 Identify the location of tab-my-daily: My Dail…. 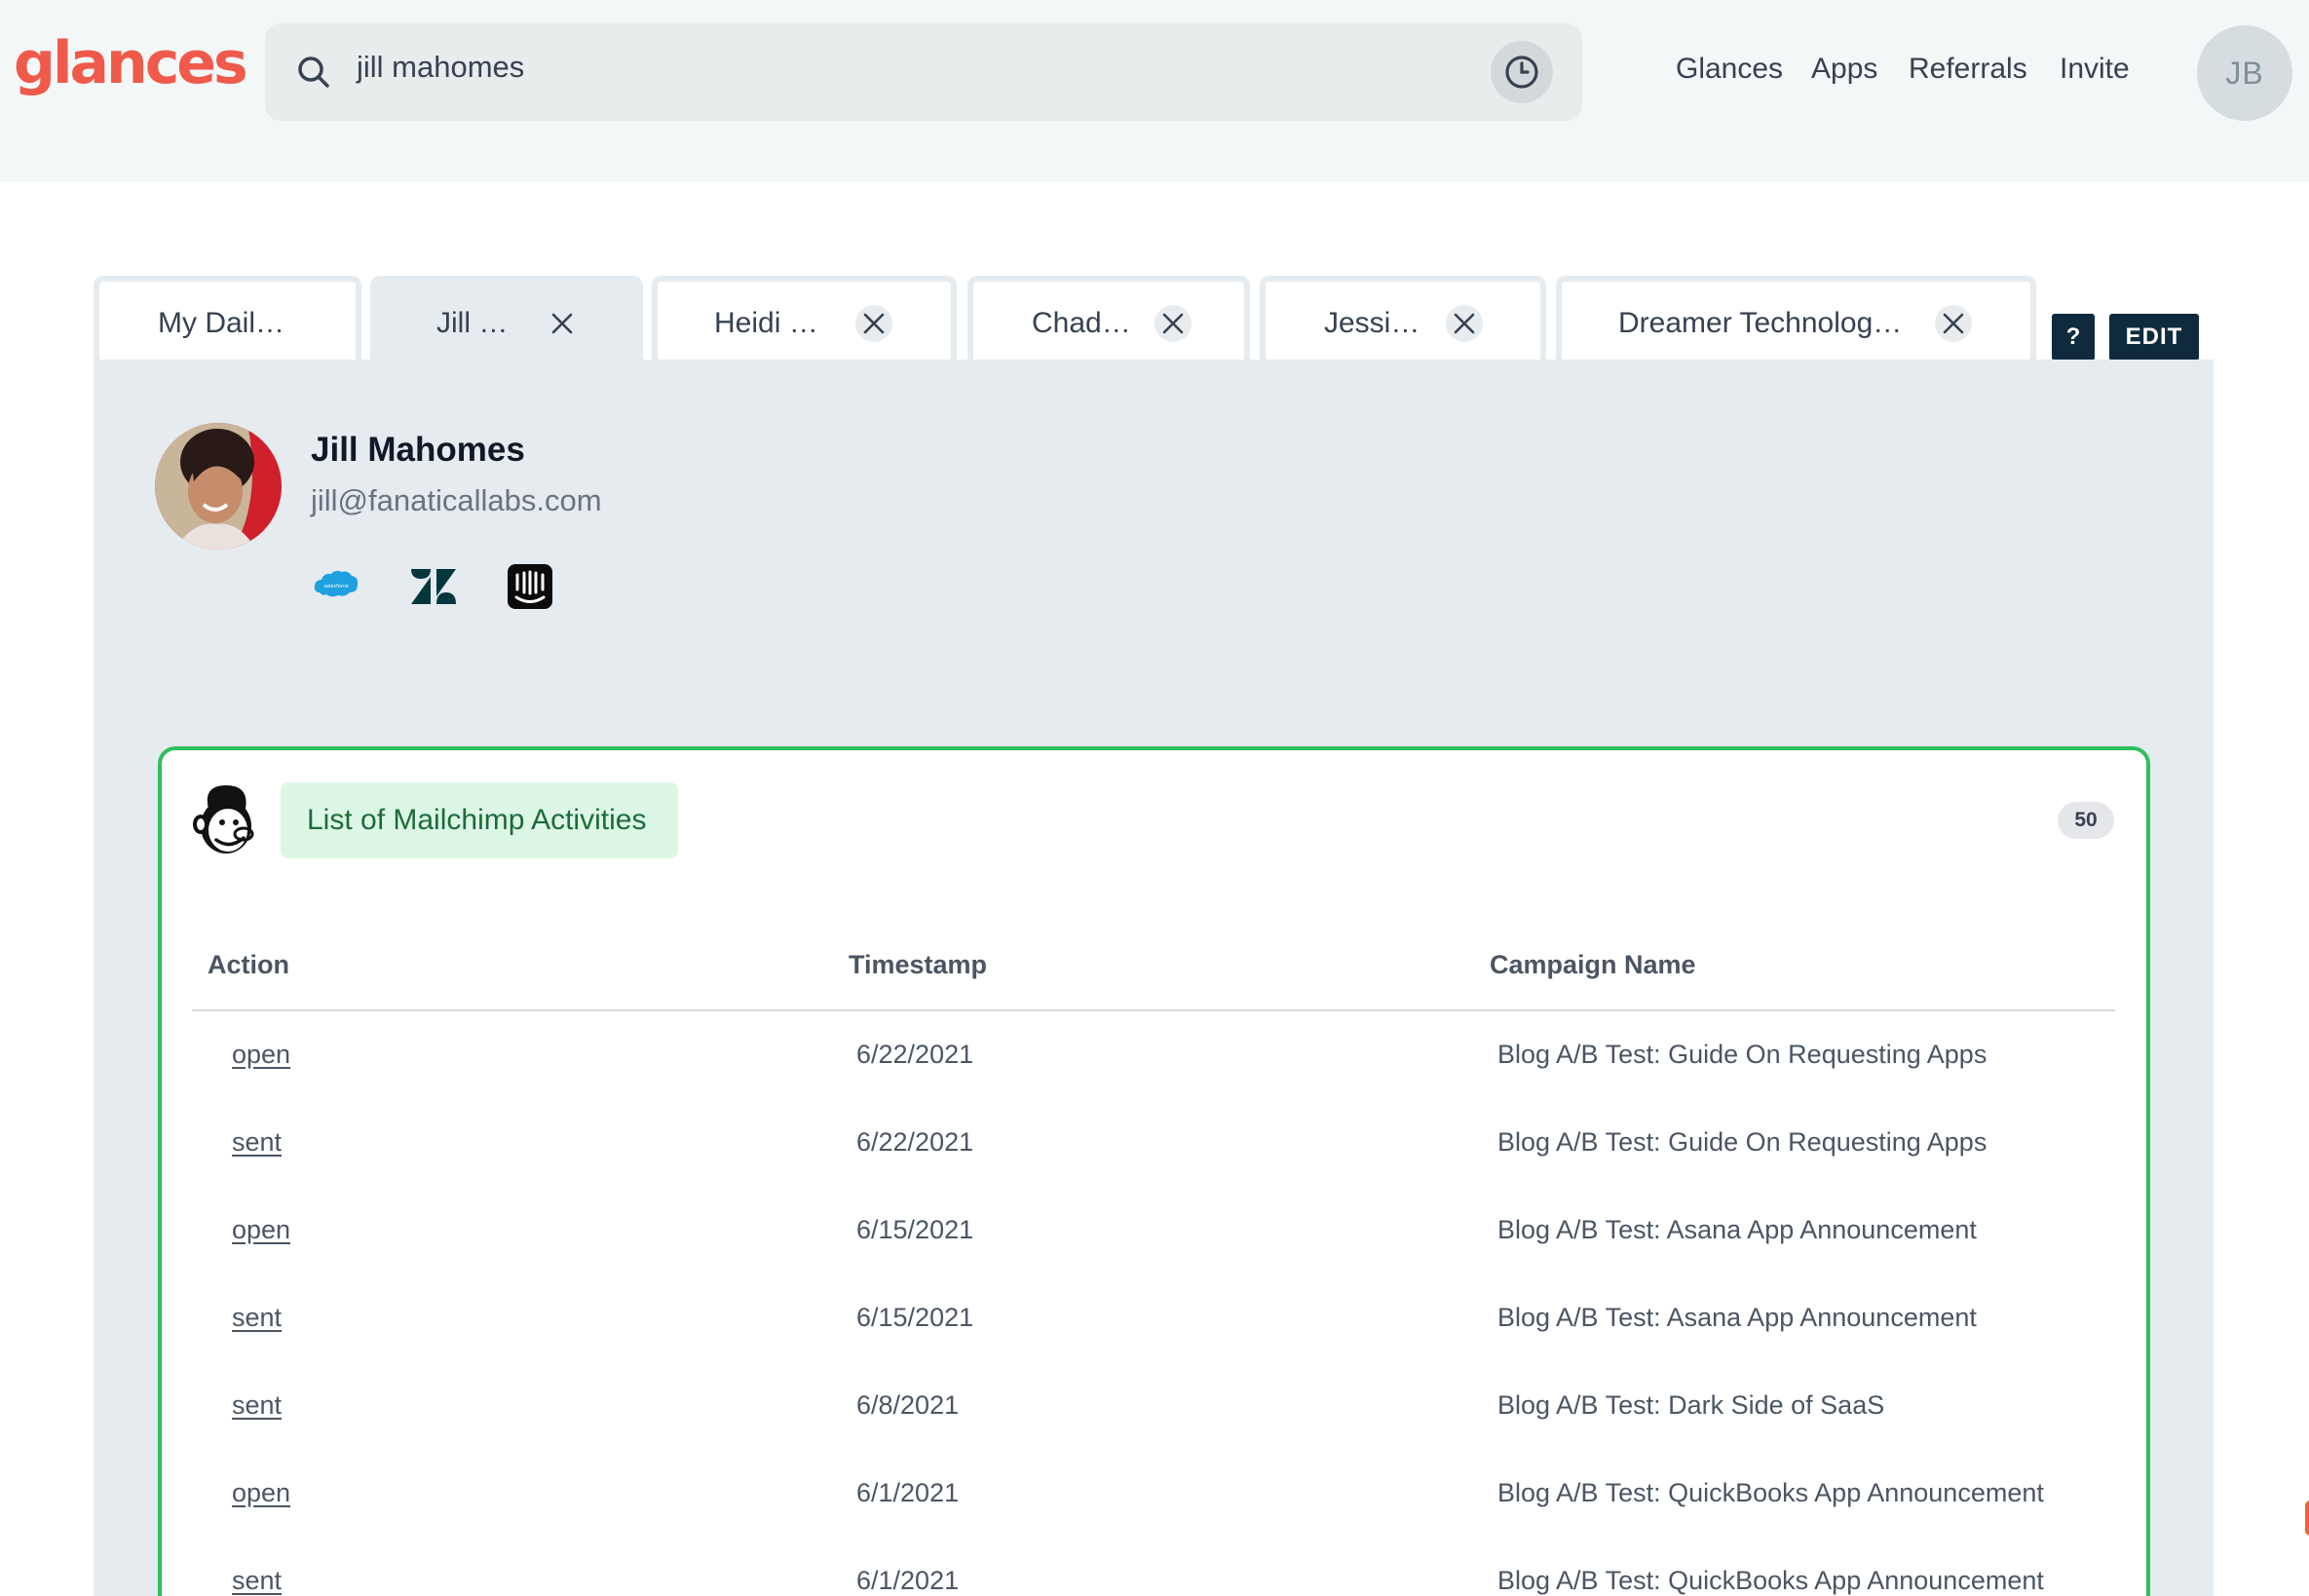
(228, 318).